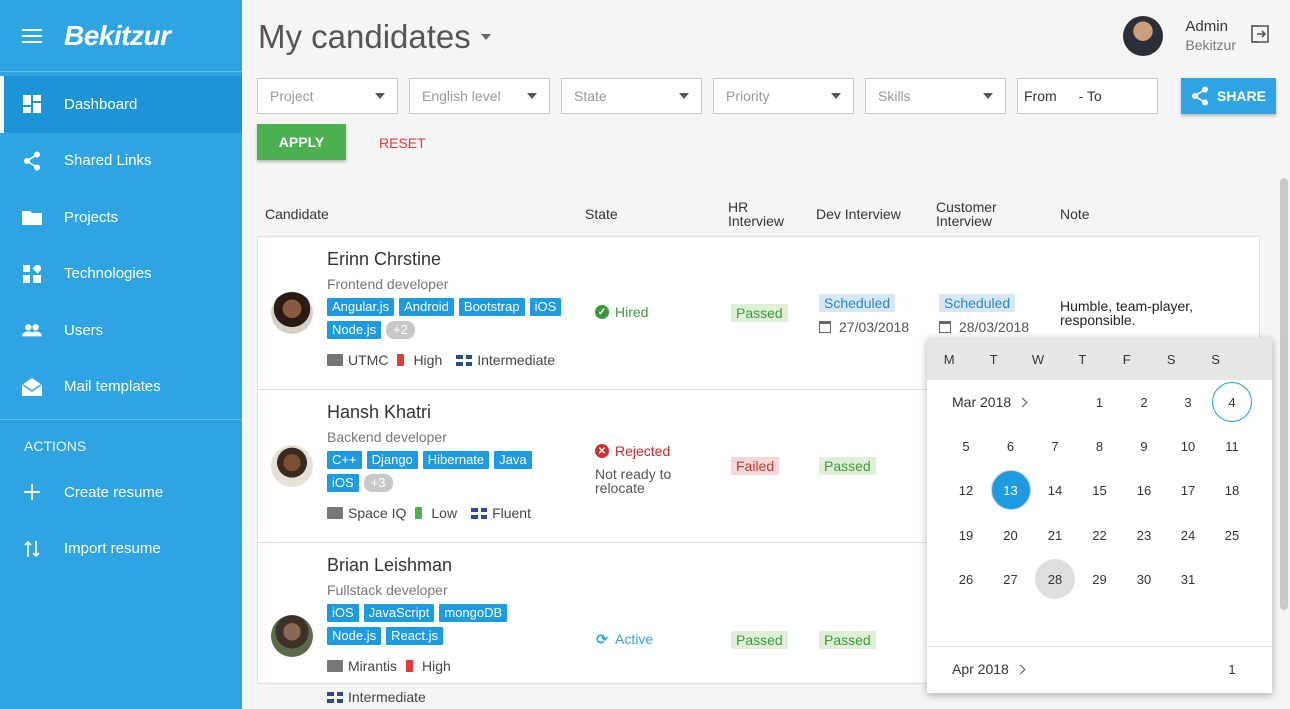  I want to click on dashboard-icon, so click(32, 104).